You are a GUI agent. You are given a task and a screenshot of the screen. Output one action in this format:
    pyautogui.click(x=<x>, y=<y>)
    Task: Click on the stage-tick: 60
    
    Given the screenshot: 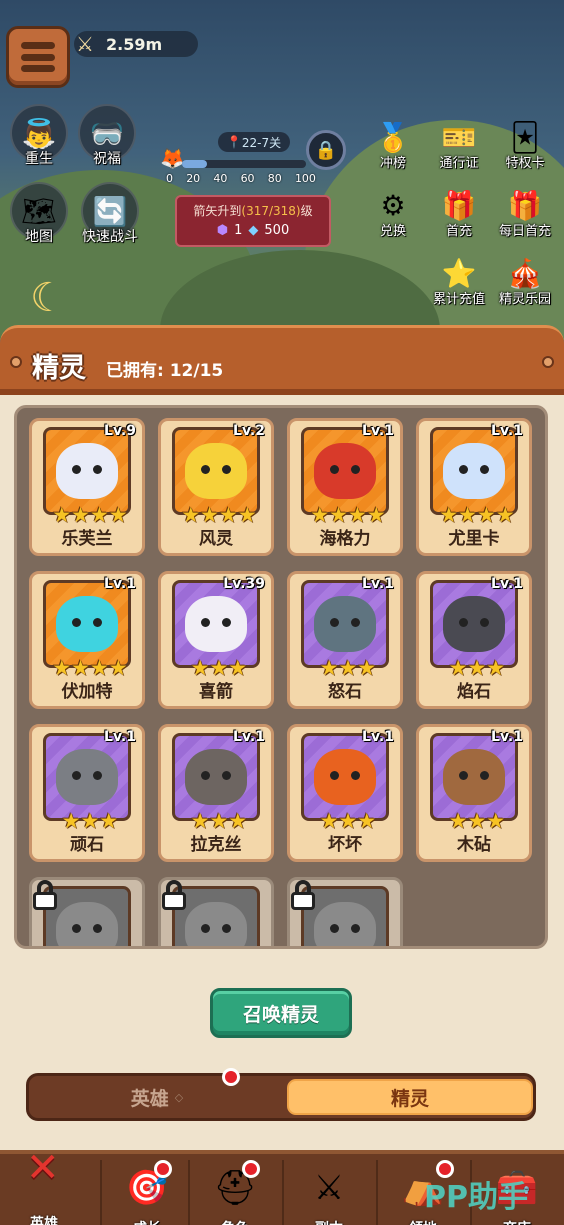 What is the action you would take?
    pyautogui.click(x=247, y=178)
    